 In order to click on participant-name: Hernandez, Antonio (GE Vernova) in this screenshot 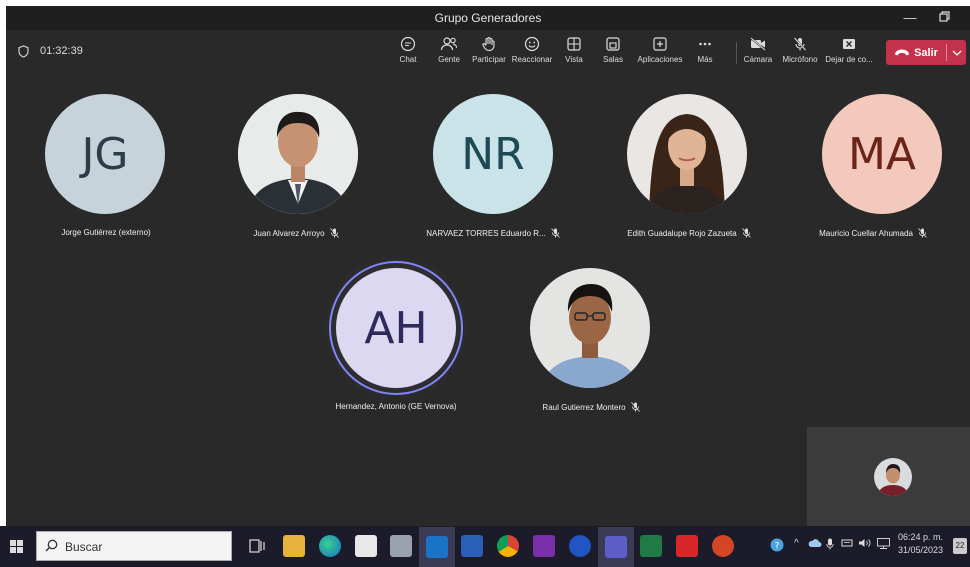, I will do `click(396, 406)`.